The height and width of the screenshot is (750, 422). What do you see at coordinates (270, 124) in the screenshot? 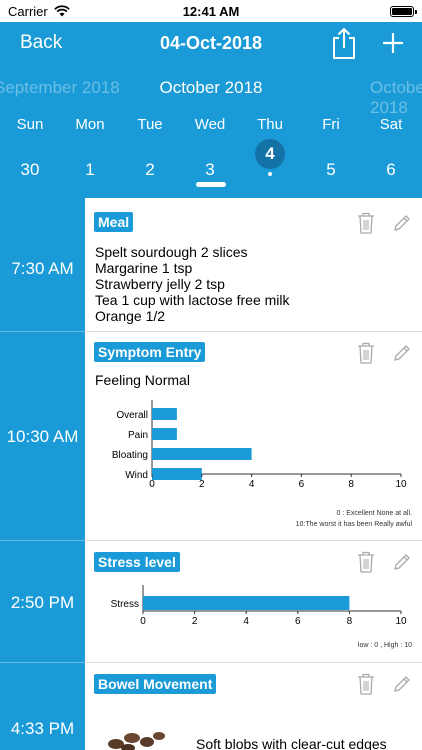
I see `weekday-label: Thu` at bounding box center [270, 124].